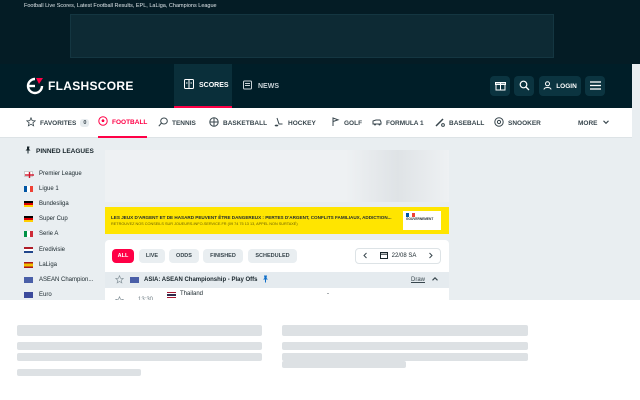 Image resolution: width=640 pixels, height=400 pixels. What do you see at coordinates (435, 280) in the screenshot?
I see `chevron-up-icon` at bounding box center [435, 280].